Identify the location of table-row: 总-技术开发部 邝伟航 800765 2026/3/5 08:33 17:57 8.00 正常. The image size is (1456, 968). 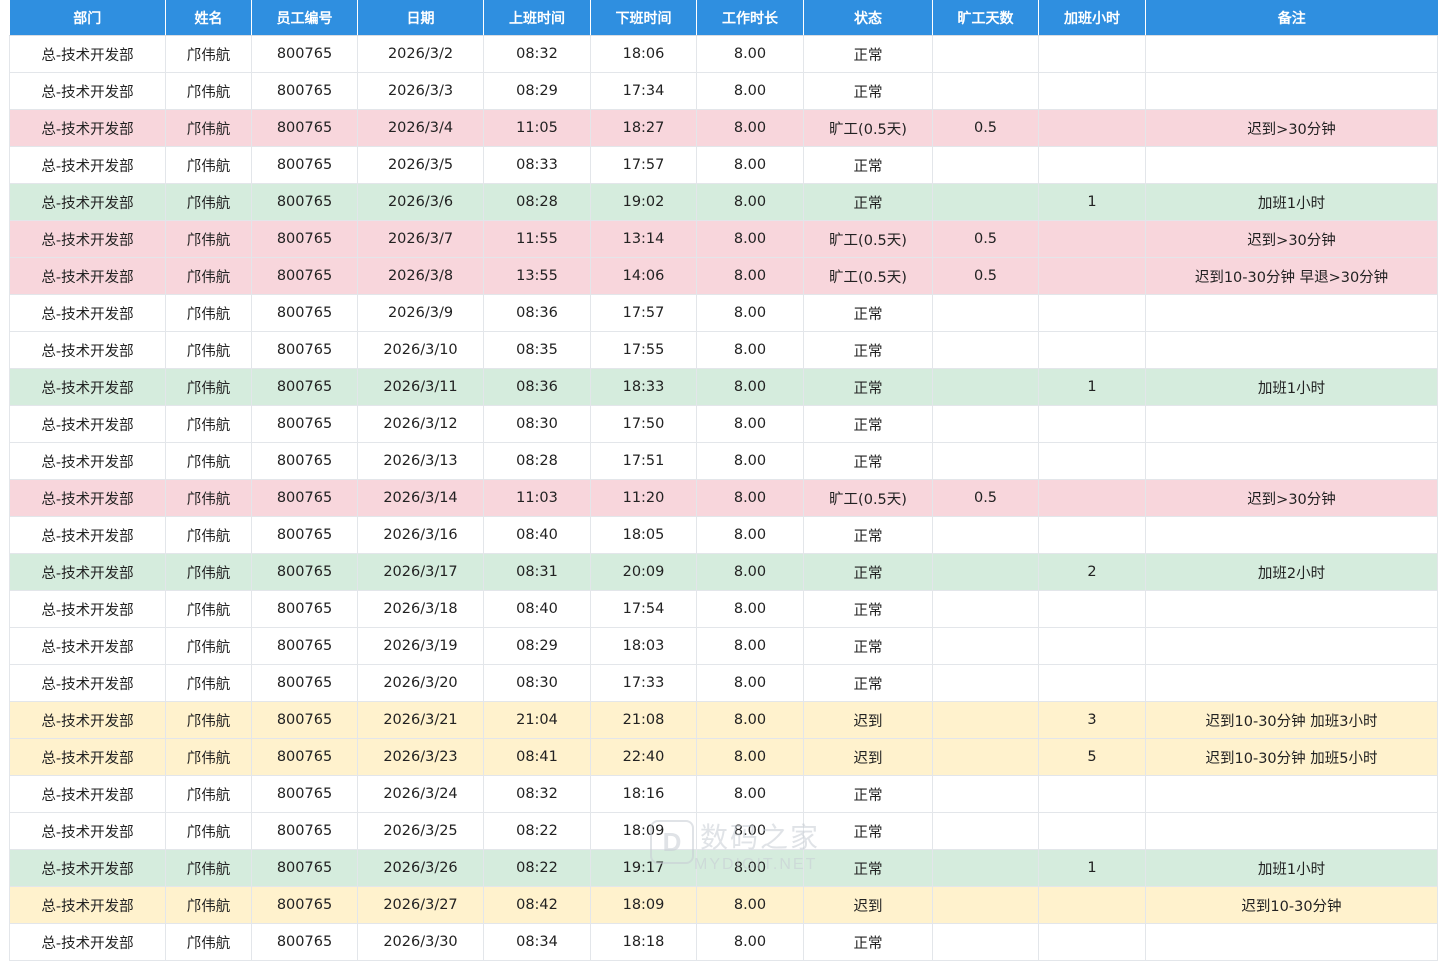
(723, 165).